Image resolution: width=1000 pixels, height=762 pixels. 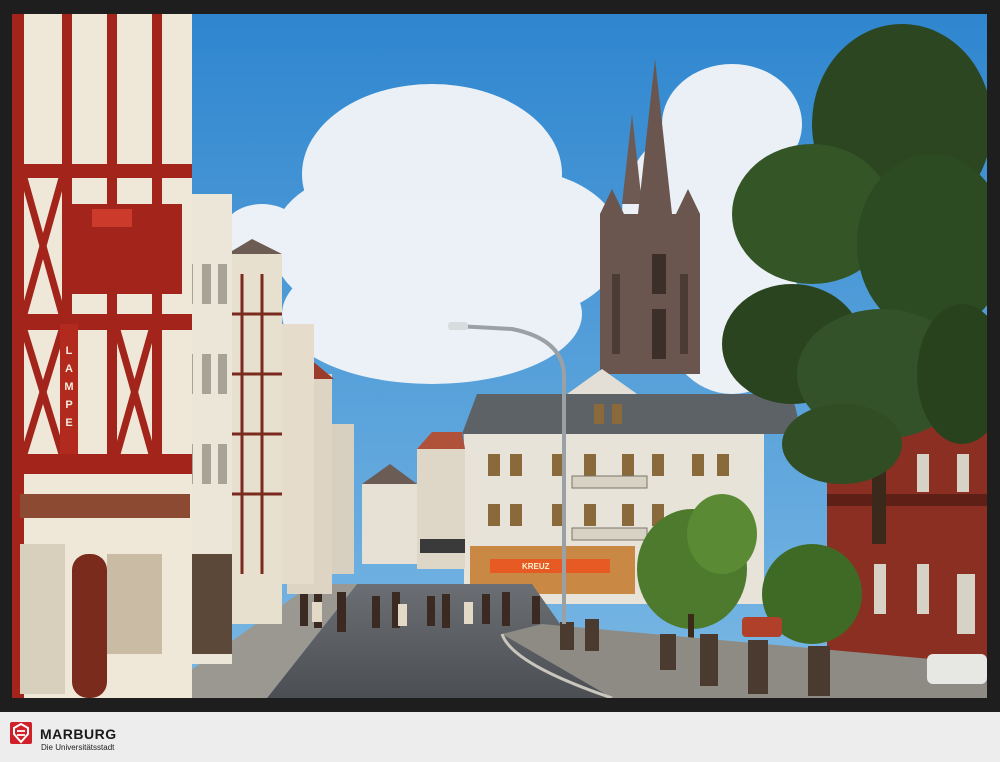 What do you see at coordinates (536, 566) in the screenshot?
I see `shop-sign-awning: KREUZ` at bounding box center [536, 566].